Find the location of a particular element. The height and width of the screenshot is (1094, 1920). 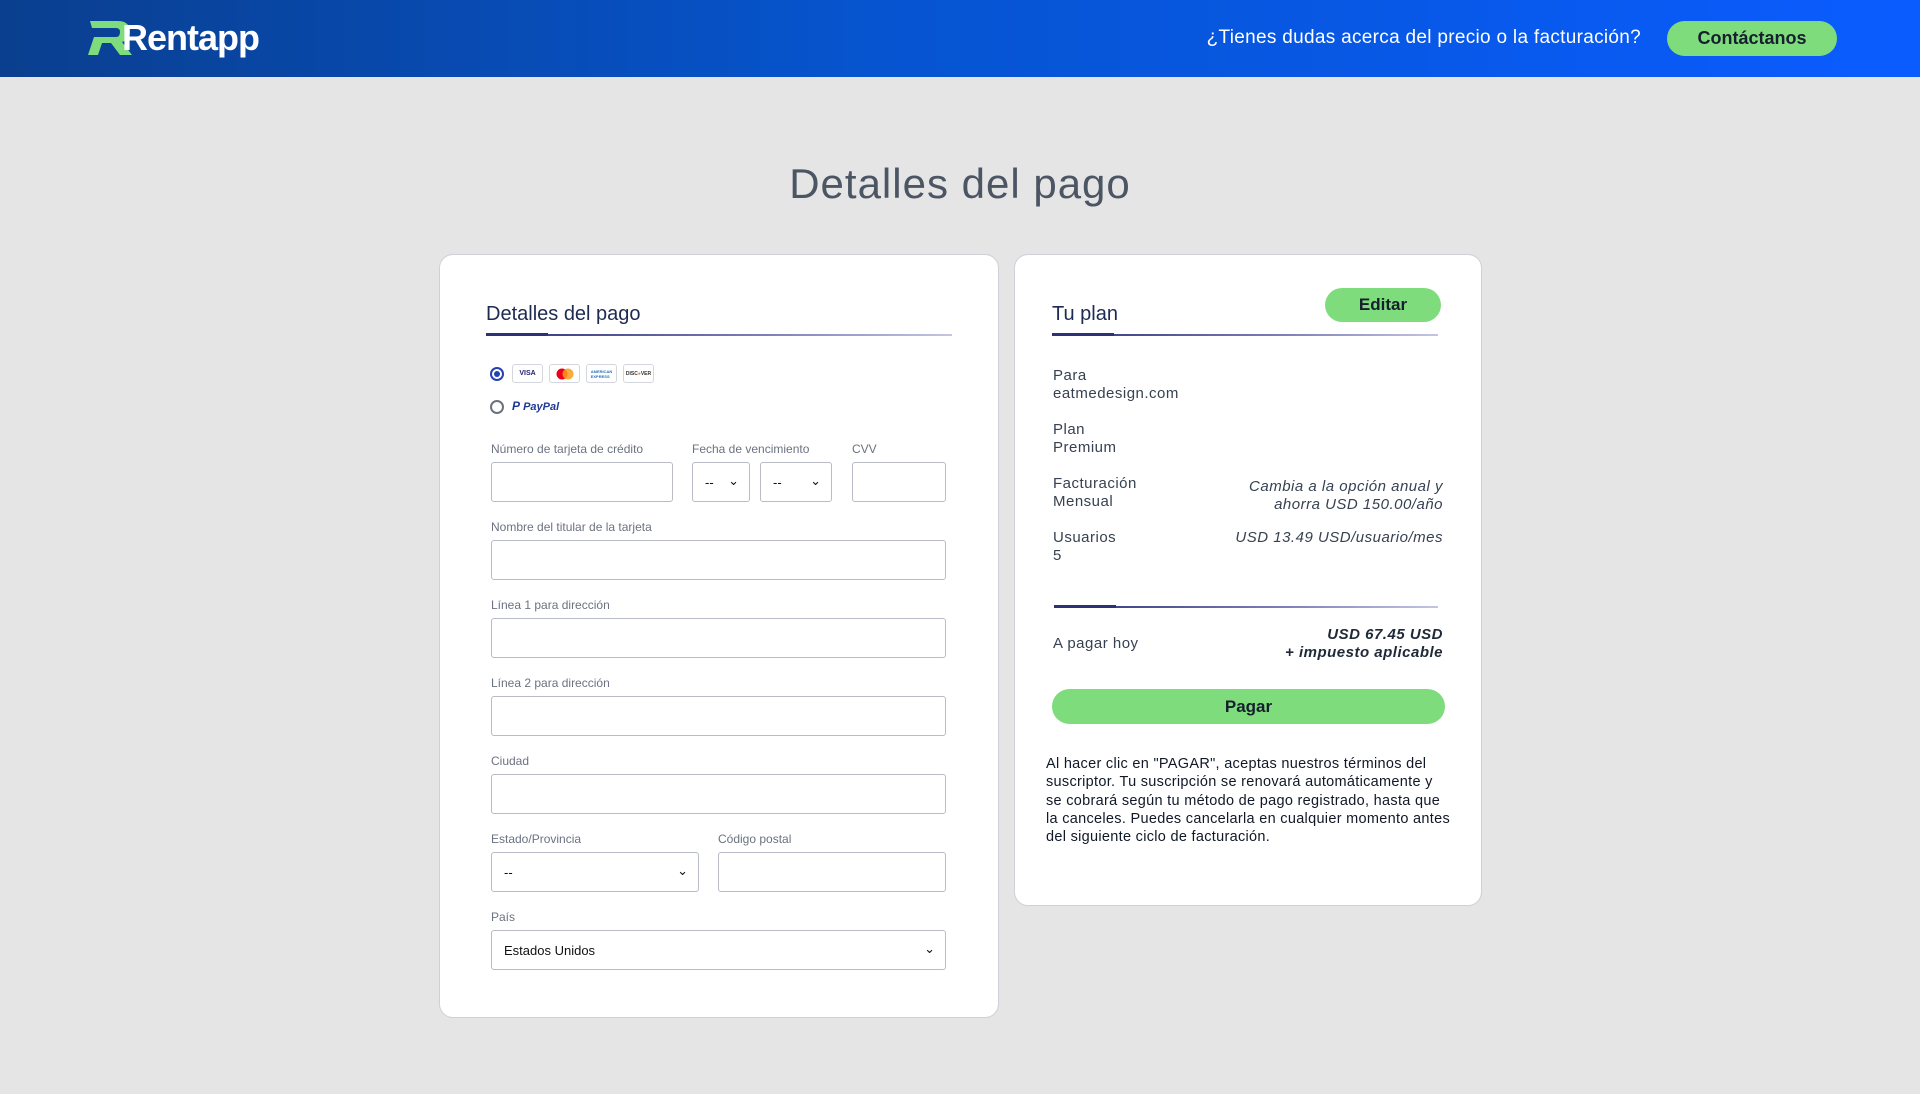

plan-section-title: Tu plan is located at coordinates (1085, 314).